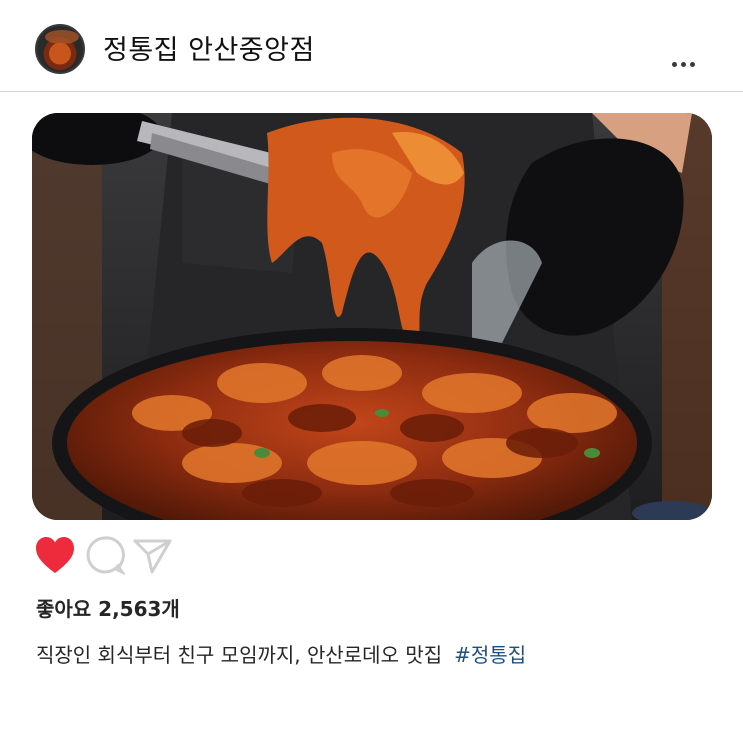  What do you see at coordinates (153, 557) in the screenshot?
I see `paper-plane-icon` at bounding box center [153, 557].